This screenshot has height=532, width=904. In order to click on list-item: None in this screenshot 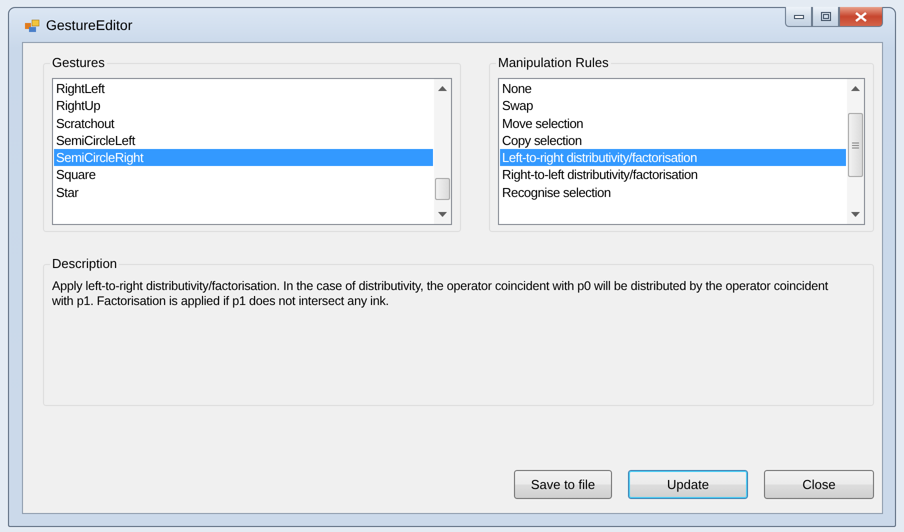, I will do `click(673, 89)`.